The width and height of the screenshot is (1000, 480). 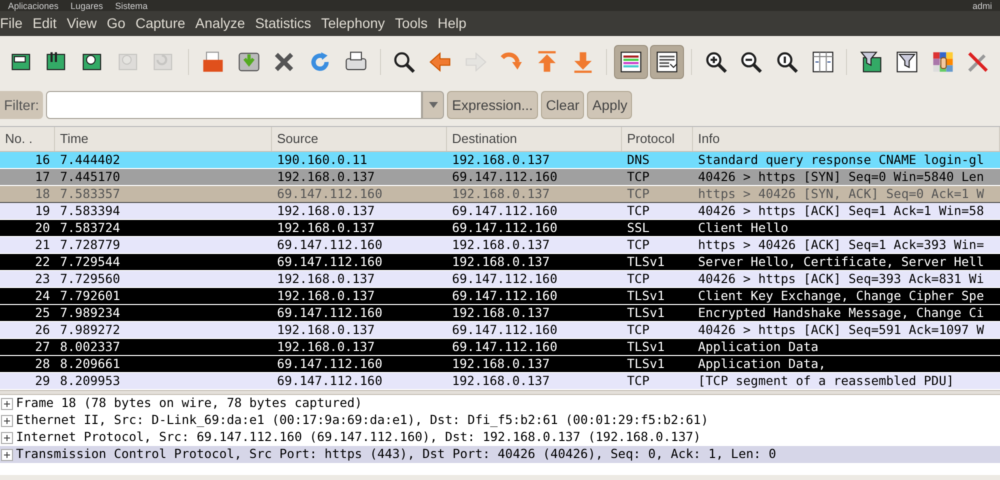 I want to click on table-cell-text: 22, so click(x=42, y=262).